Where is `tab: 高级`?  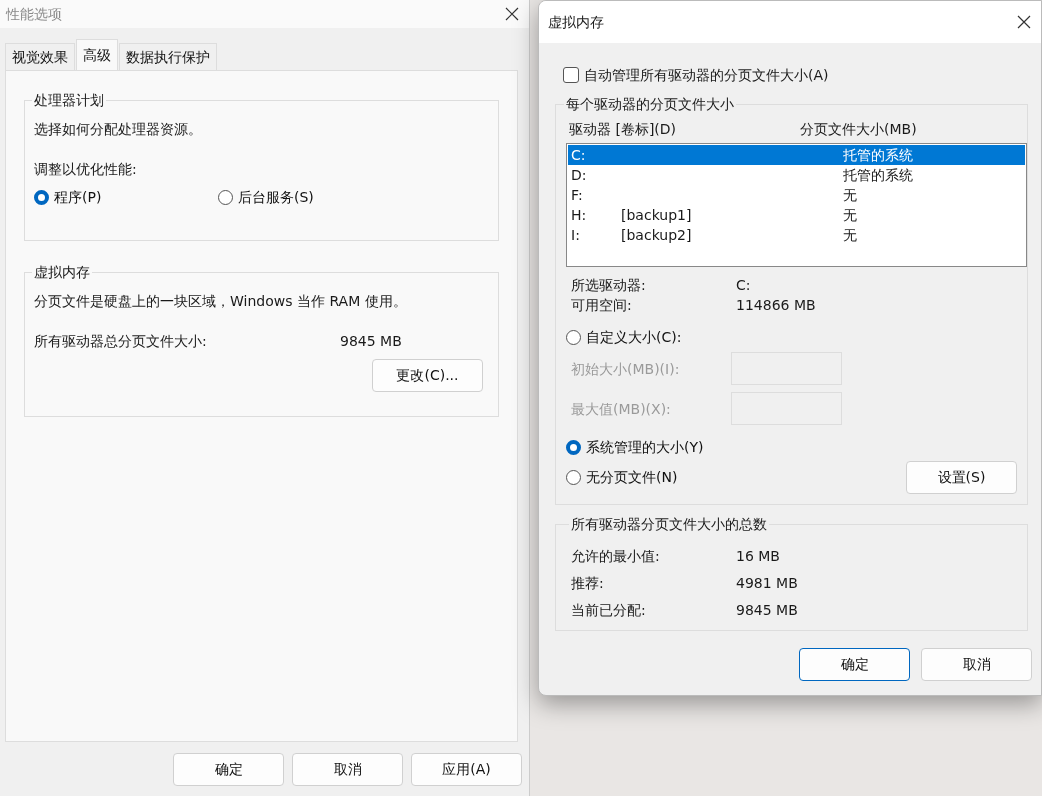 tab: 高级 is located at coordinates (97, 54).